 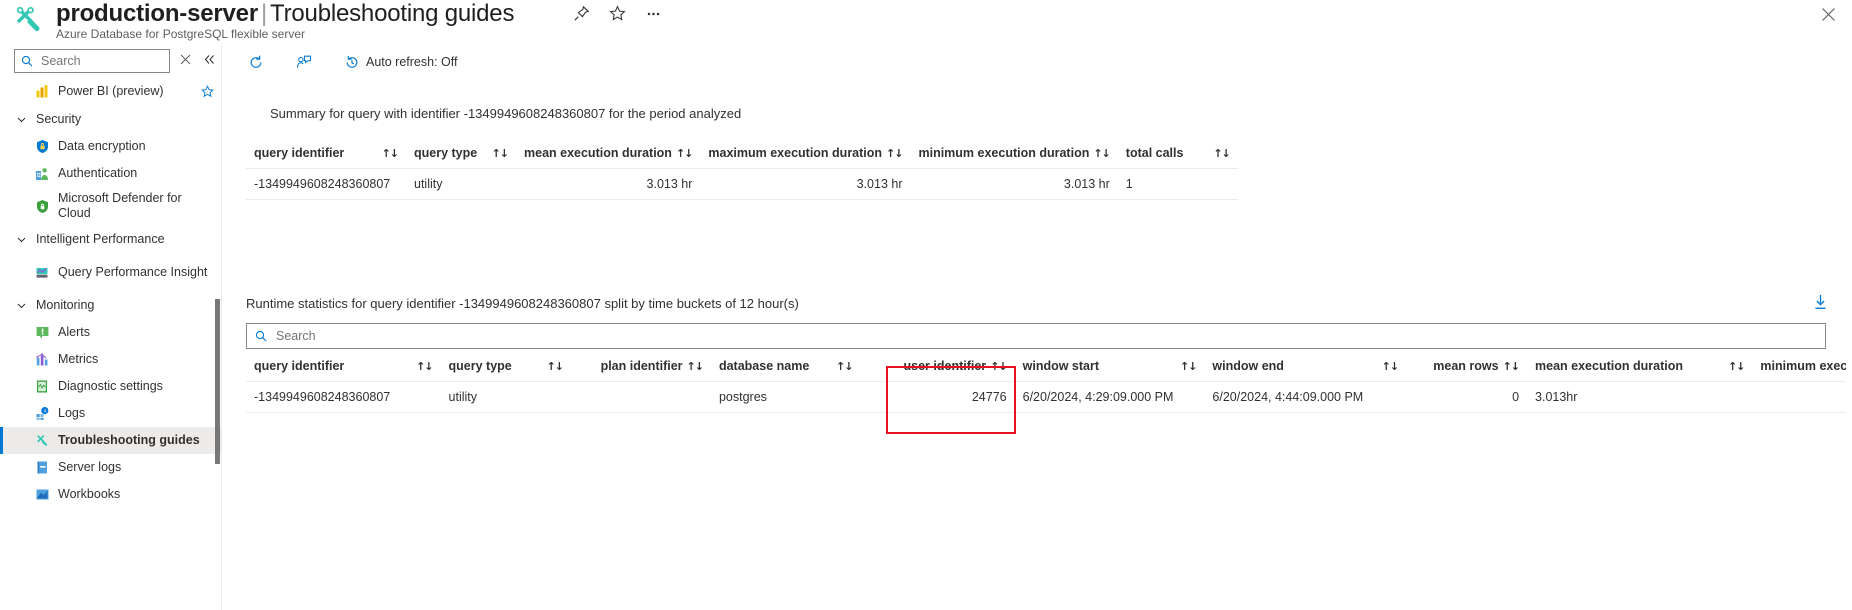 What do you see at coordinates (42, 206) in the screenshot?
I see `defender-shield-icon` at bounding box center [42, 206].